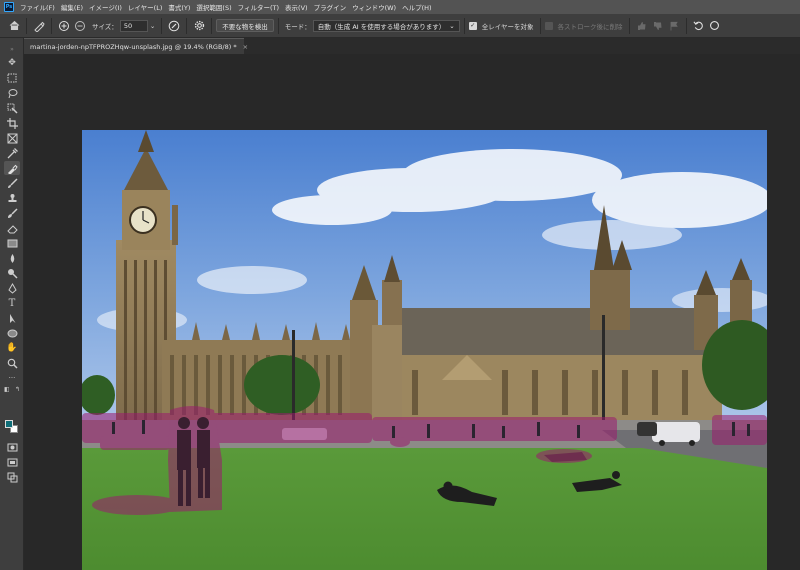 The height and width of the screenshot is (570, 800). Describe the element at coordinates (674, 26) in the screenshot. I see `flag-icon` at that location.